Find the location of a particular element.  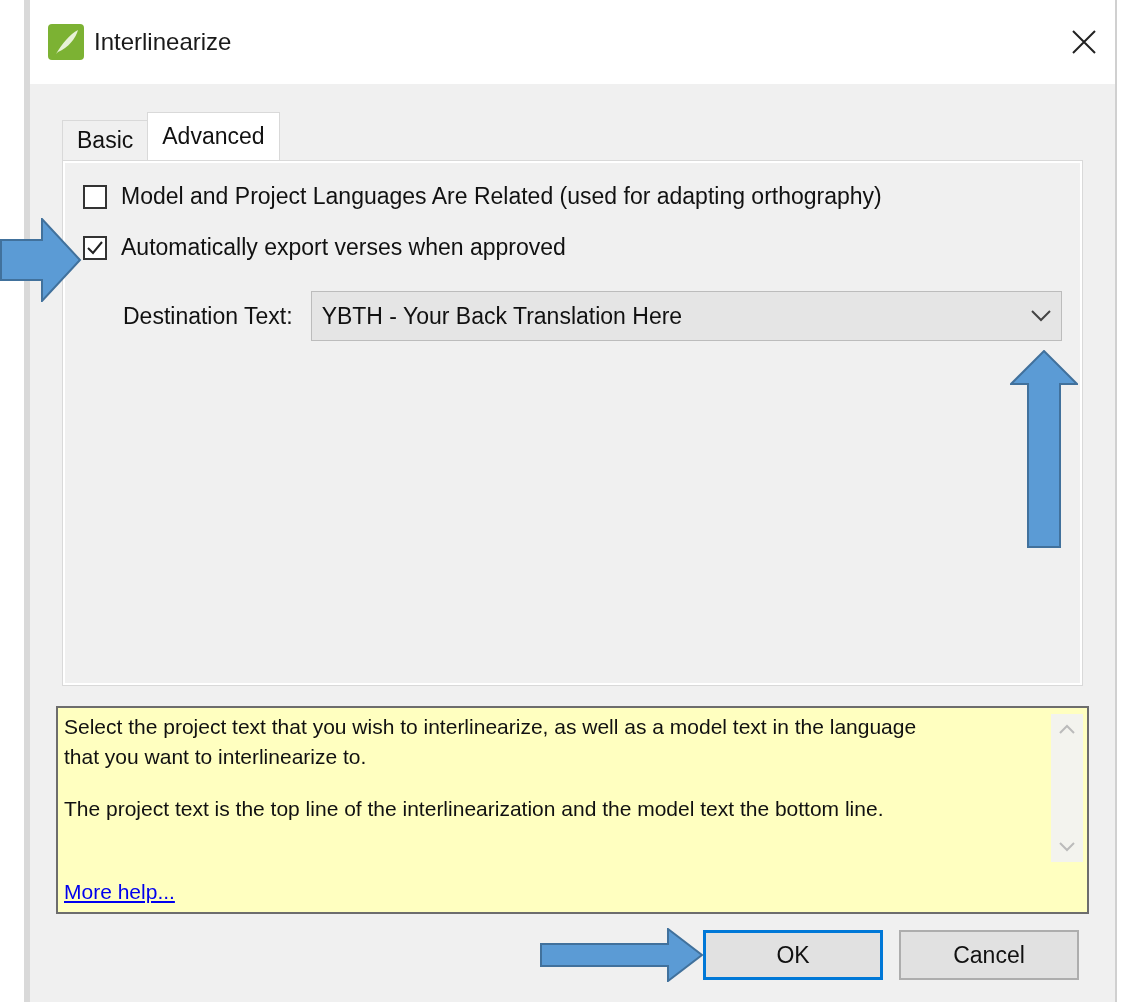

window-title: Interlinearize is located at coordinates (163, 42).